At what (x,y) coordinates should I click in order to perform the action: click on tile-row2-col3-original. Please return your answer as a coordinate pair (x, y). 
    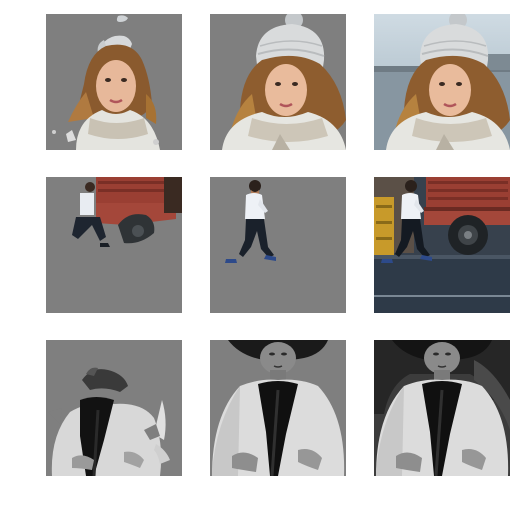
    Looking at the image, I should click on (442, 245).